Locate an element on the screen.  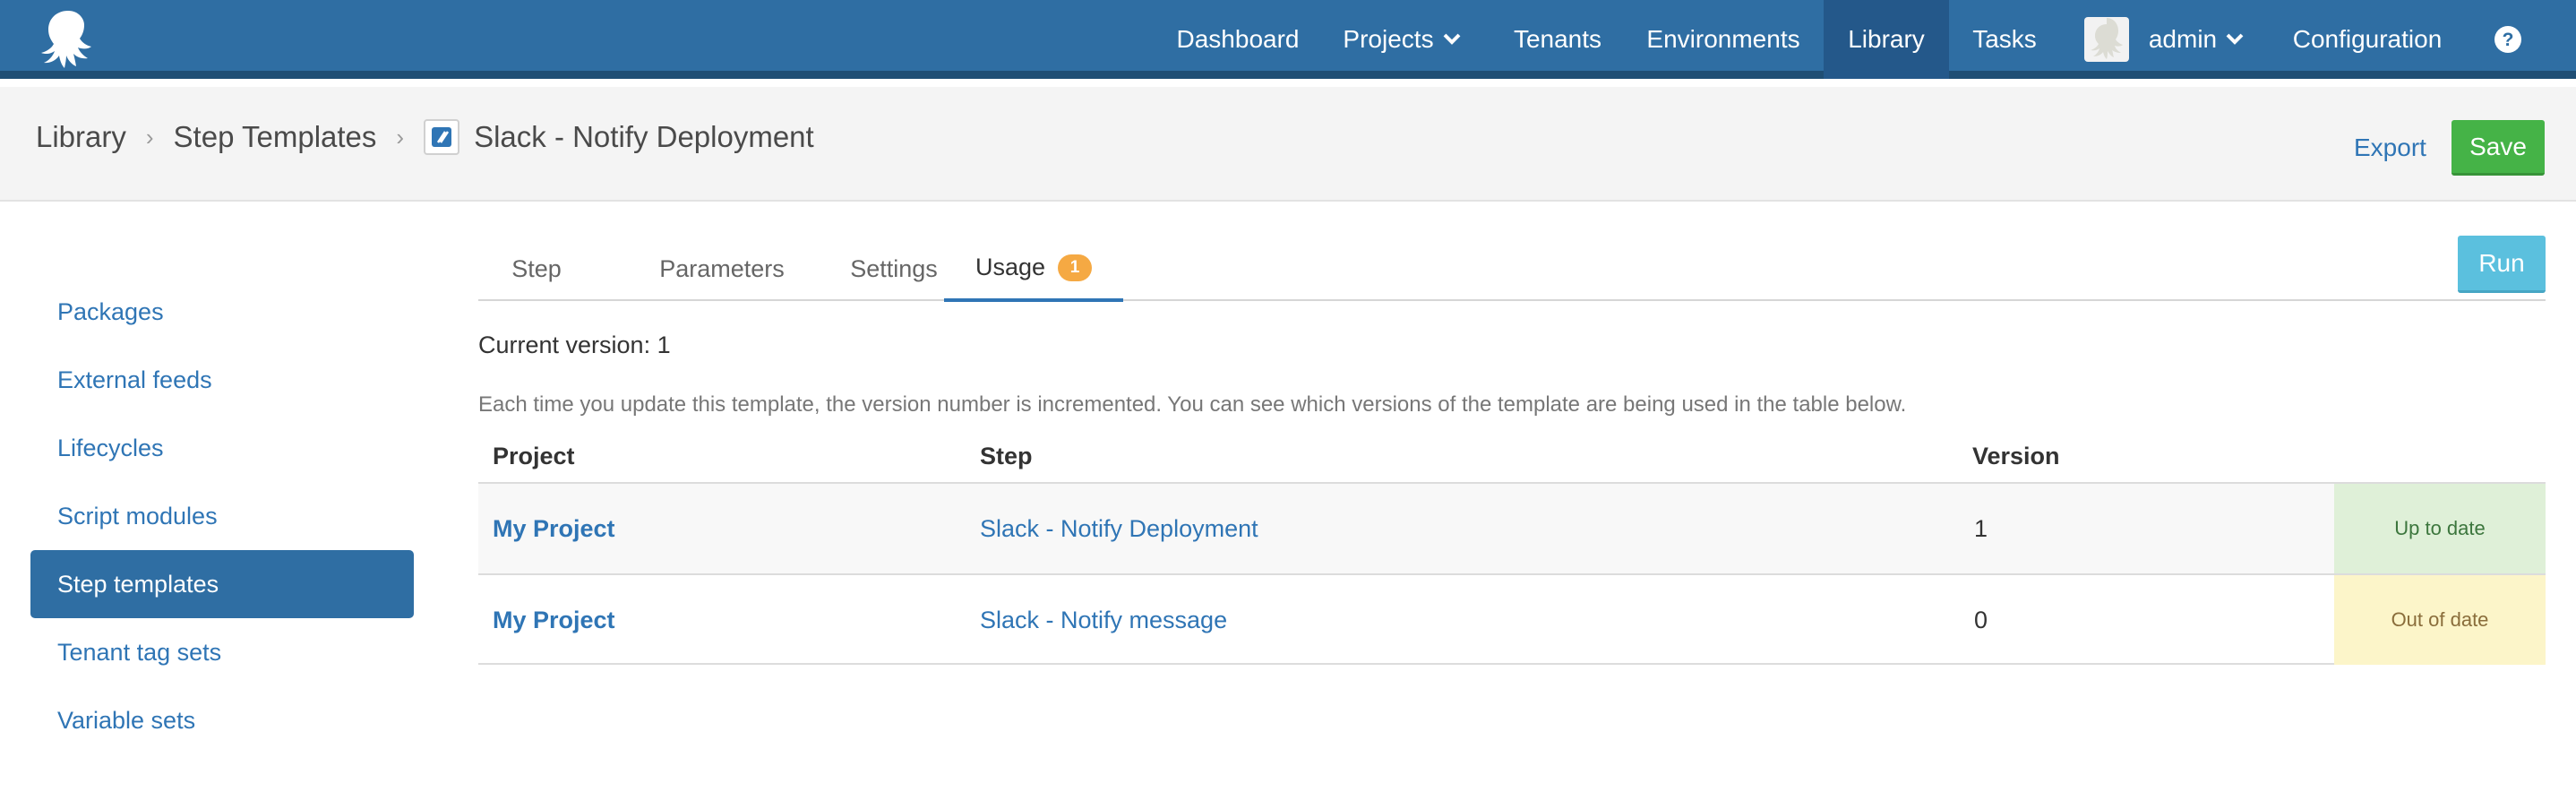
breadcrumb-step-templates: Step Templates is located at coordinates (275, 137).